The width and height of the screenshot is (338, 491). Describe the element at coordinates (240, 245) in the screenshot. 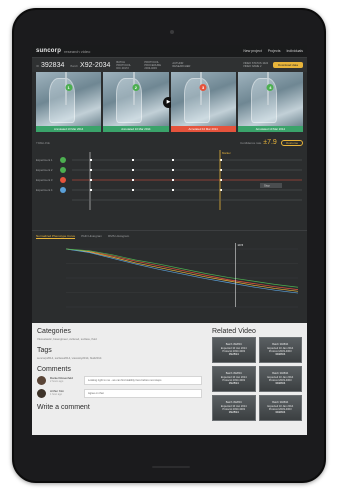

I see `chart-marker-label: 10.5` at that location.